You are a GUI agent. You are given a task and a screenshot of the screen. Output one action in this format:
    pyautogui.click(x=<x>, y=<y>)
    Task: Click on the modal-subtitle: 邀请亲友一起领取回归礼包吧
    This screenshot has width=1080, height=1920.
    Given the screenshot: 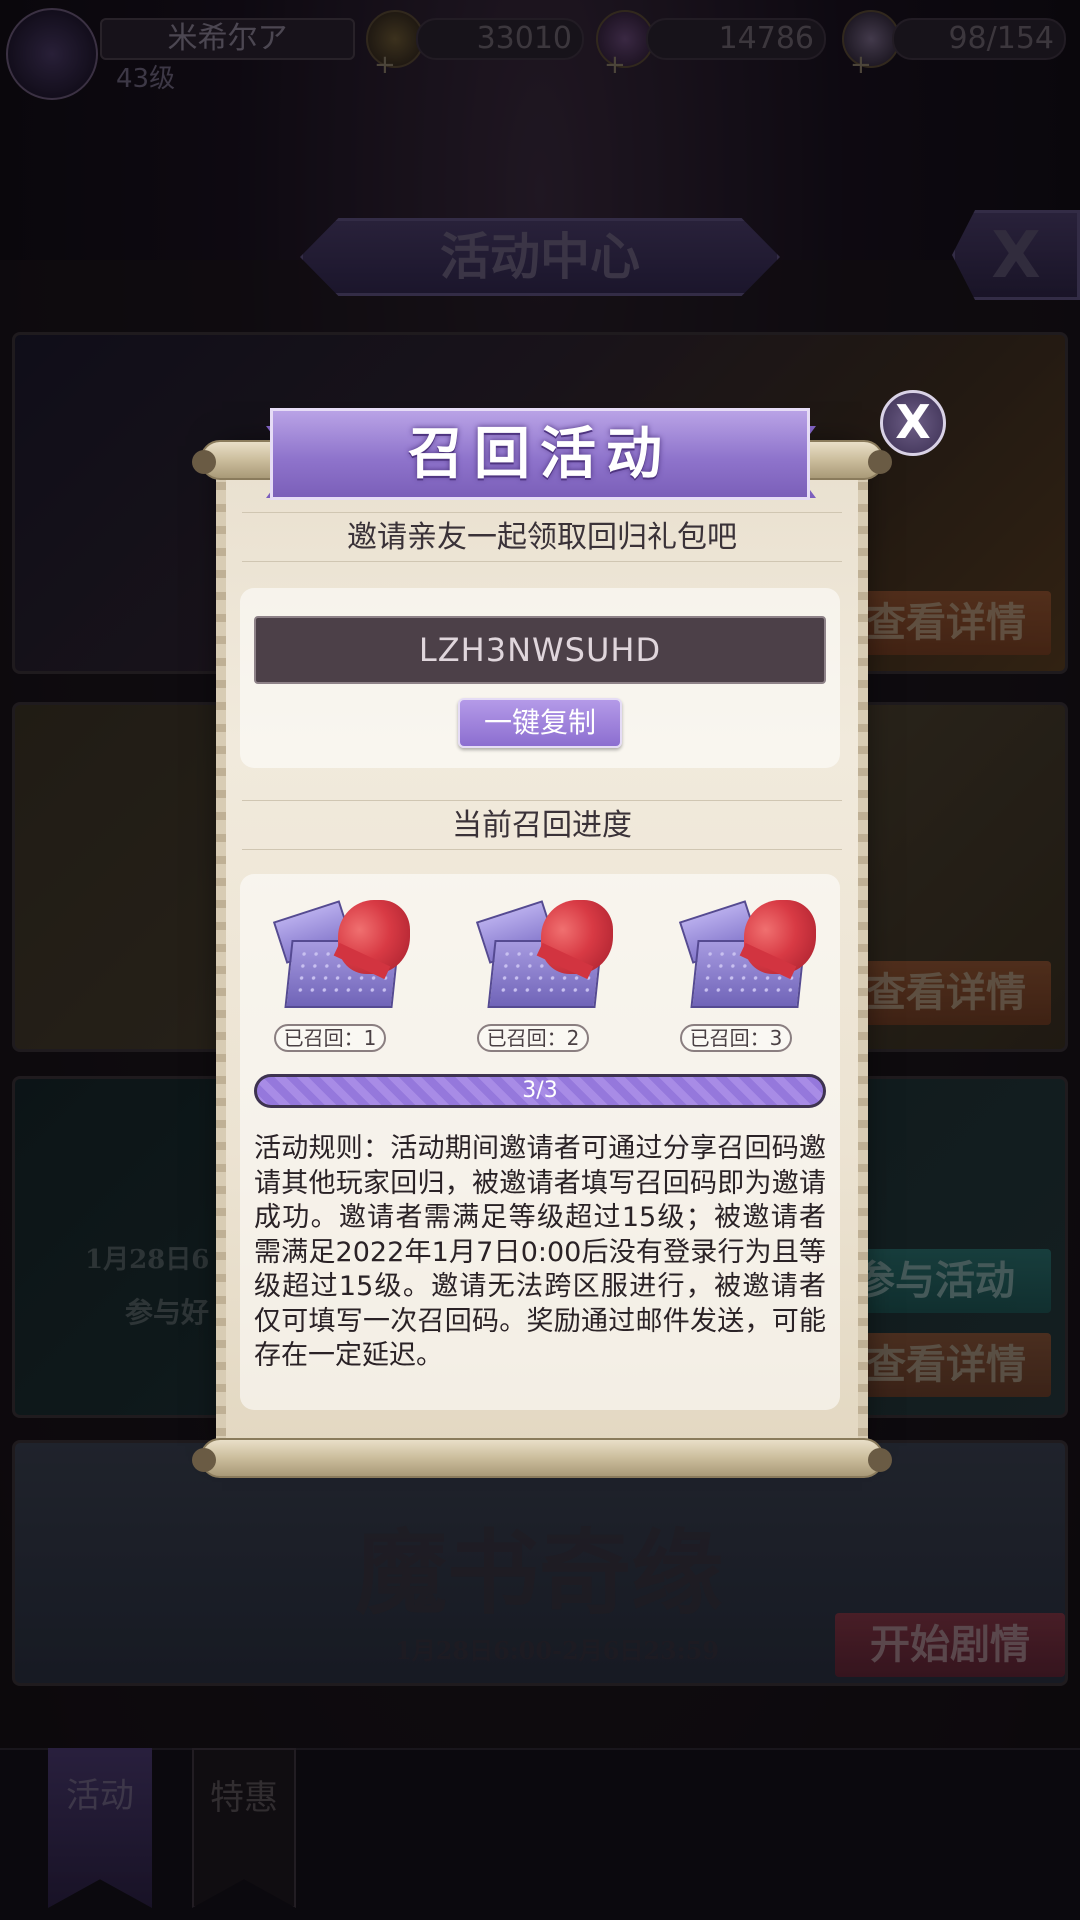 What is the action you would take?
    pyautogui.click(x=542, y=537)
    